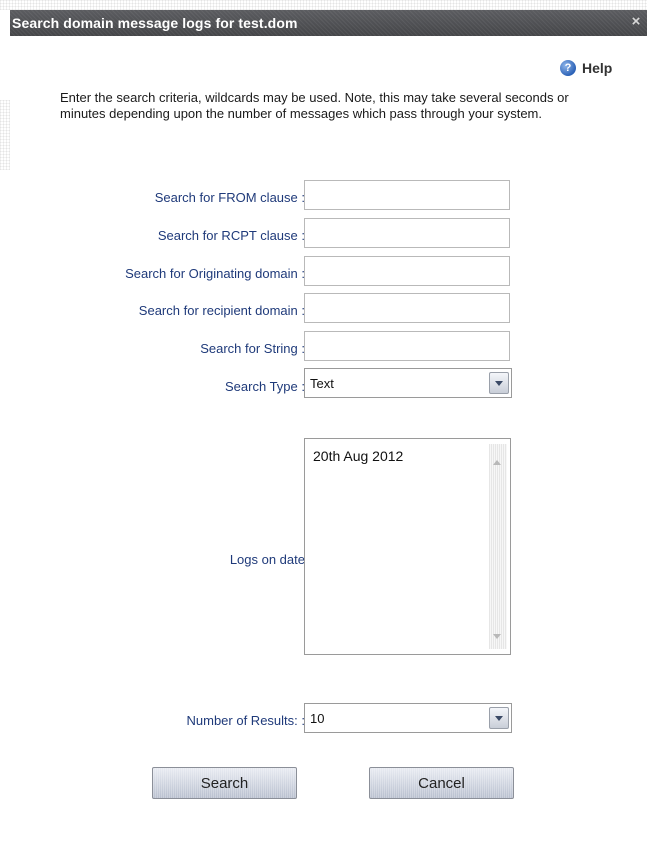  Describe the element at coordinates (441, 783) in the screenshot. I see `cancel-button: Cancel` at that location.